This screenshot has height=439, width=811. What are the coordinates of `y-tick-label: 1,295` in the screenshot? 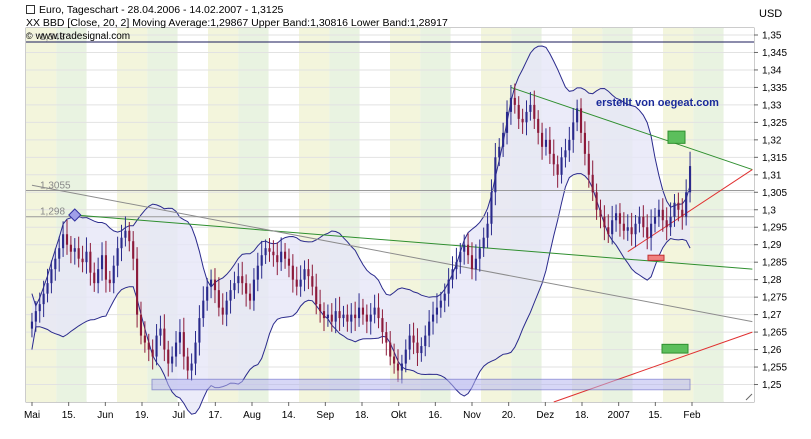 It's located at (774, 228).